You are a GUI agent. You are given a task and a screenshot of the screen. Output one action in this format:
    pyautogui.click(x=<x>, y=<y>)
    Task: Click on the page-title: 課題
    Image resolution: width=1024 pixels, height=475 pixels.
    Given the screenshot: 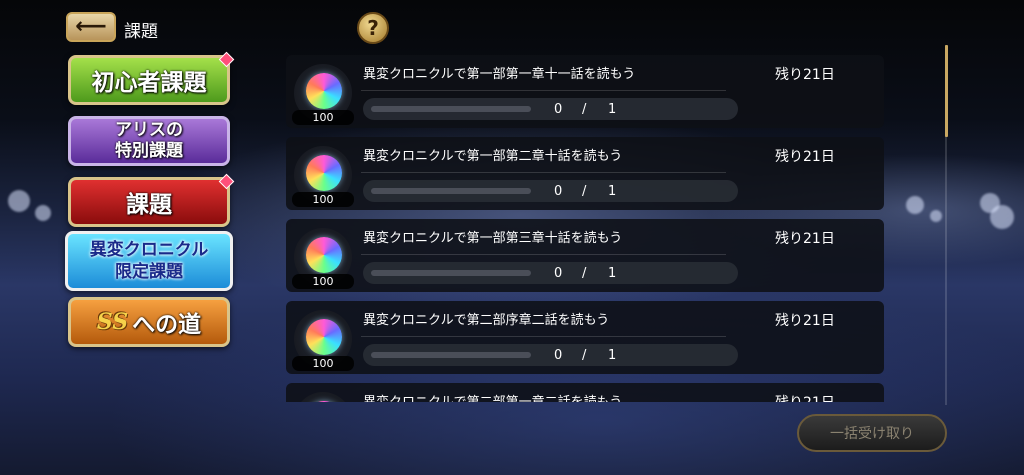 What is the action you would take?
    pyautogui.click(x=141, y=32)
    